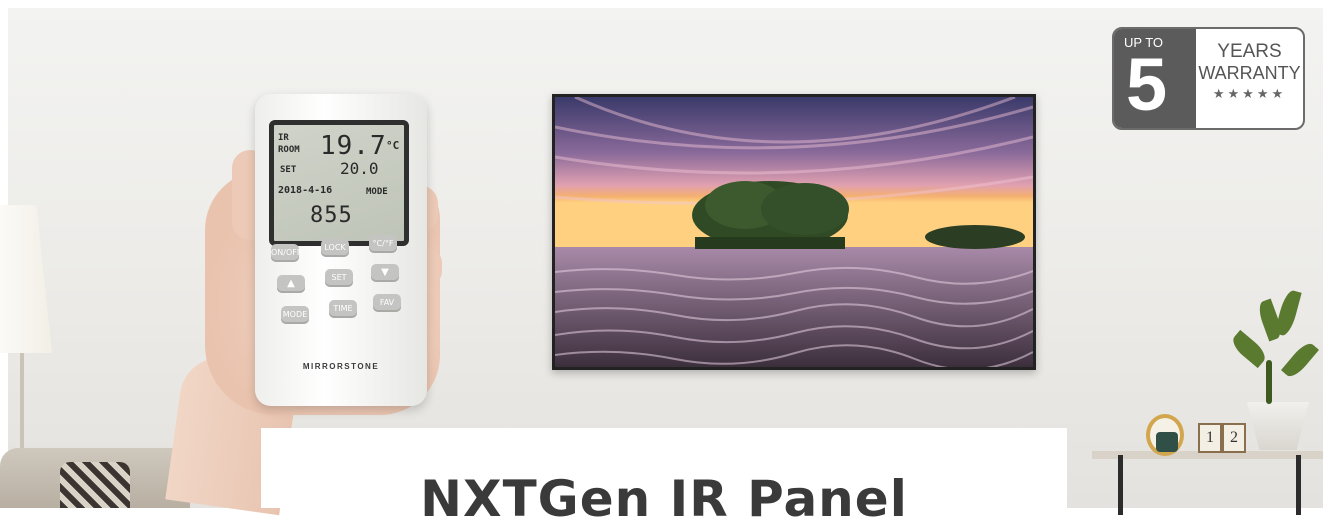  I want to click on title-card: NXTGen IR Panel, so click(664, 478).